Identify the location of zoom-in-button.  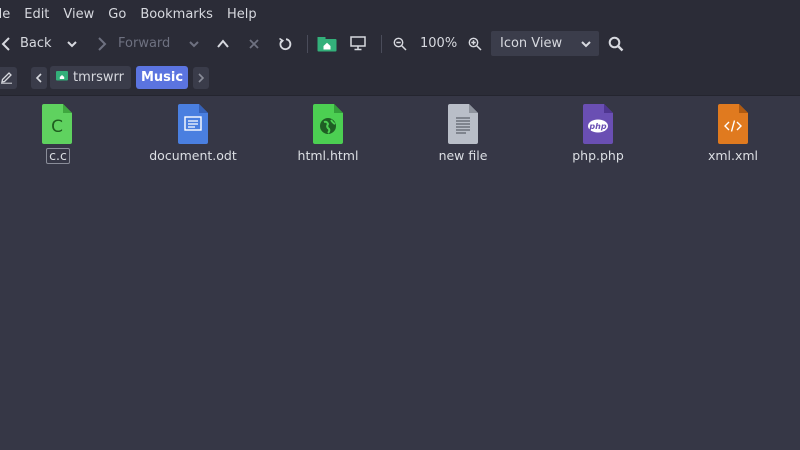
(476, 43).